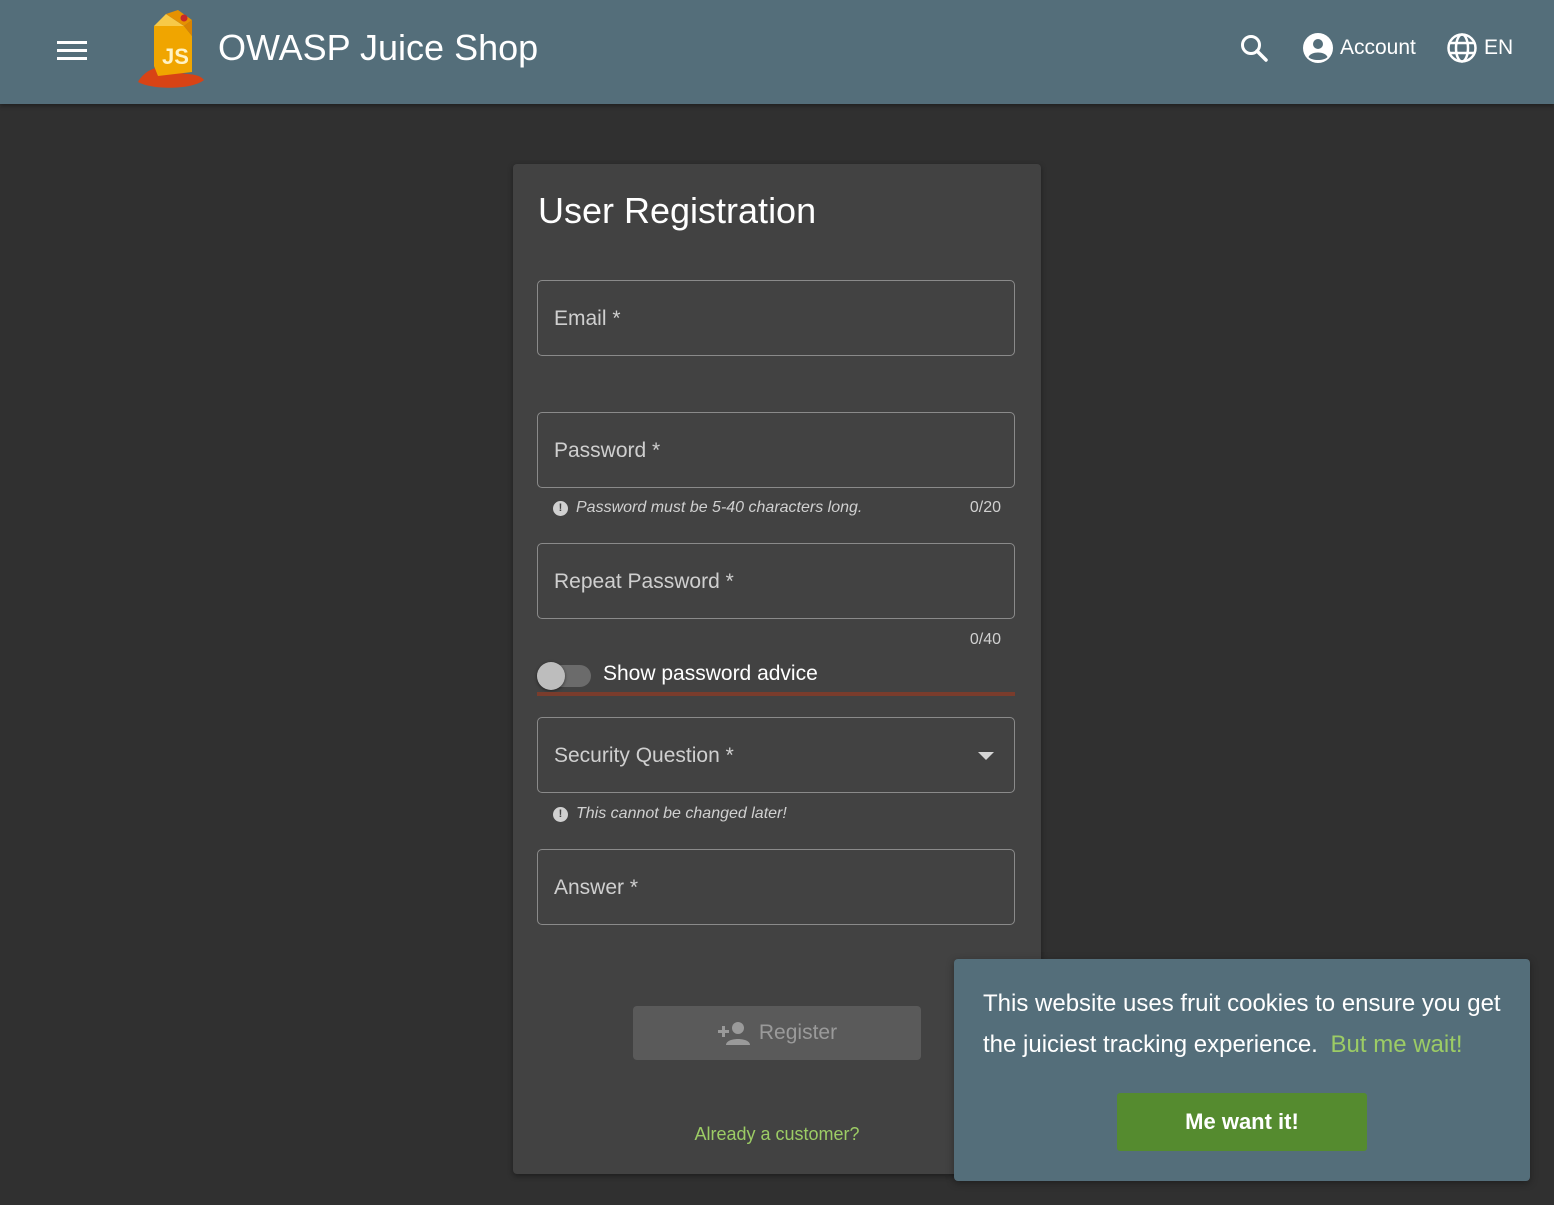 This screenshot has width=1554, height=1205. Describe the element at coordinates (1462, 48) in the screenshot. I see `globe-icon` at that location.